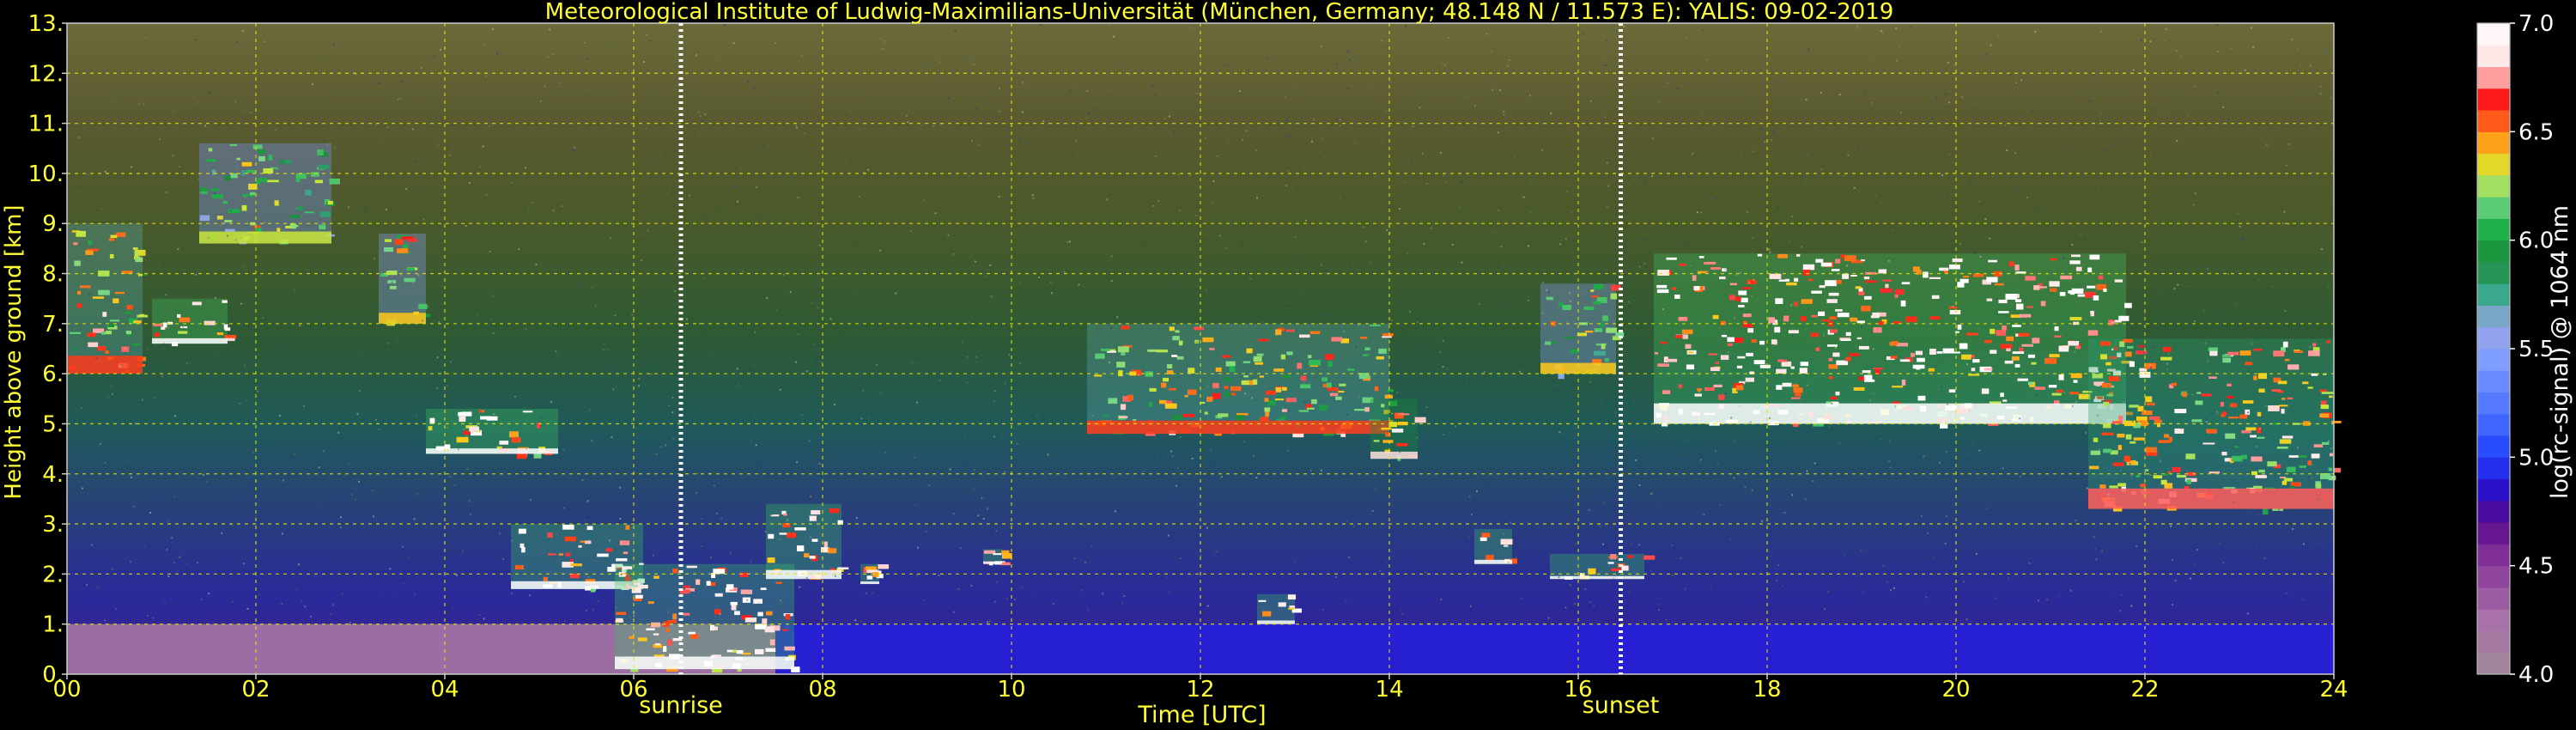  I want to click on colorbar, so click(2493, 348).